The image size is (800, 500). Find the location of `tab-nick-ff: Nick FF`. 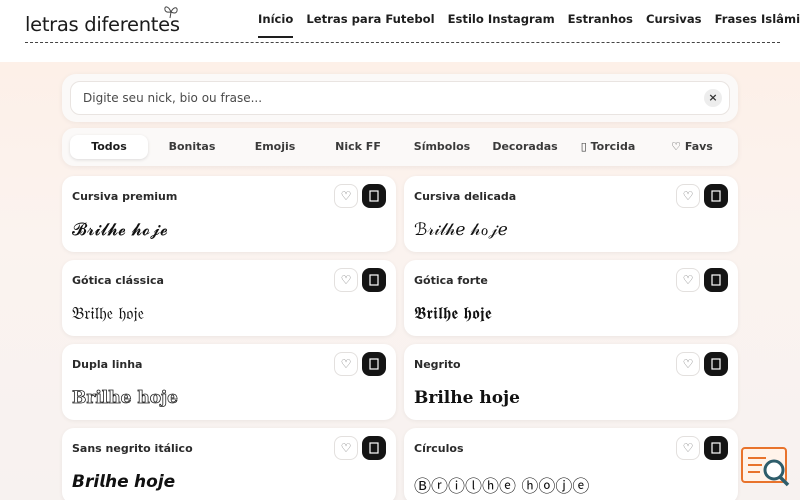

tab-nick-ff: Nick FF is located at coordinates (358, 147).